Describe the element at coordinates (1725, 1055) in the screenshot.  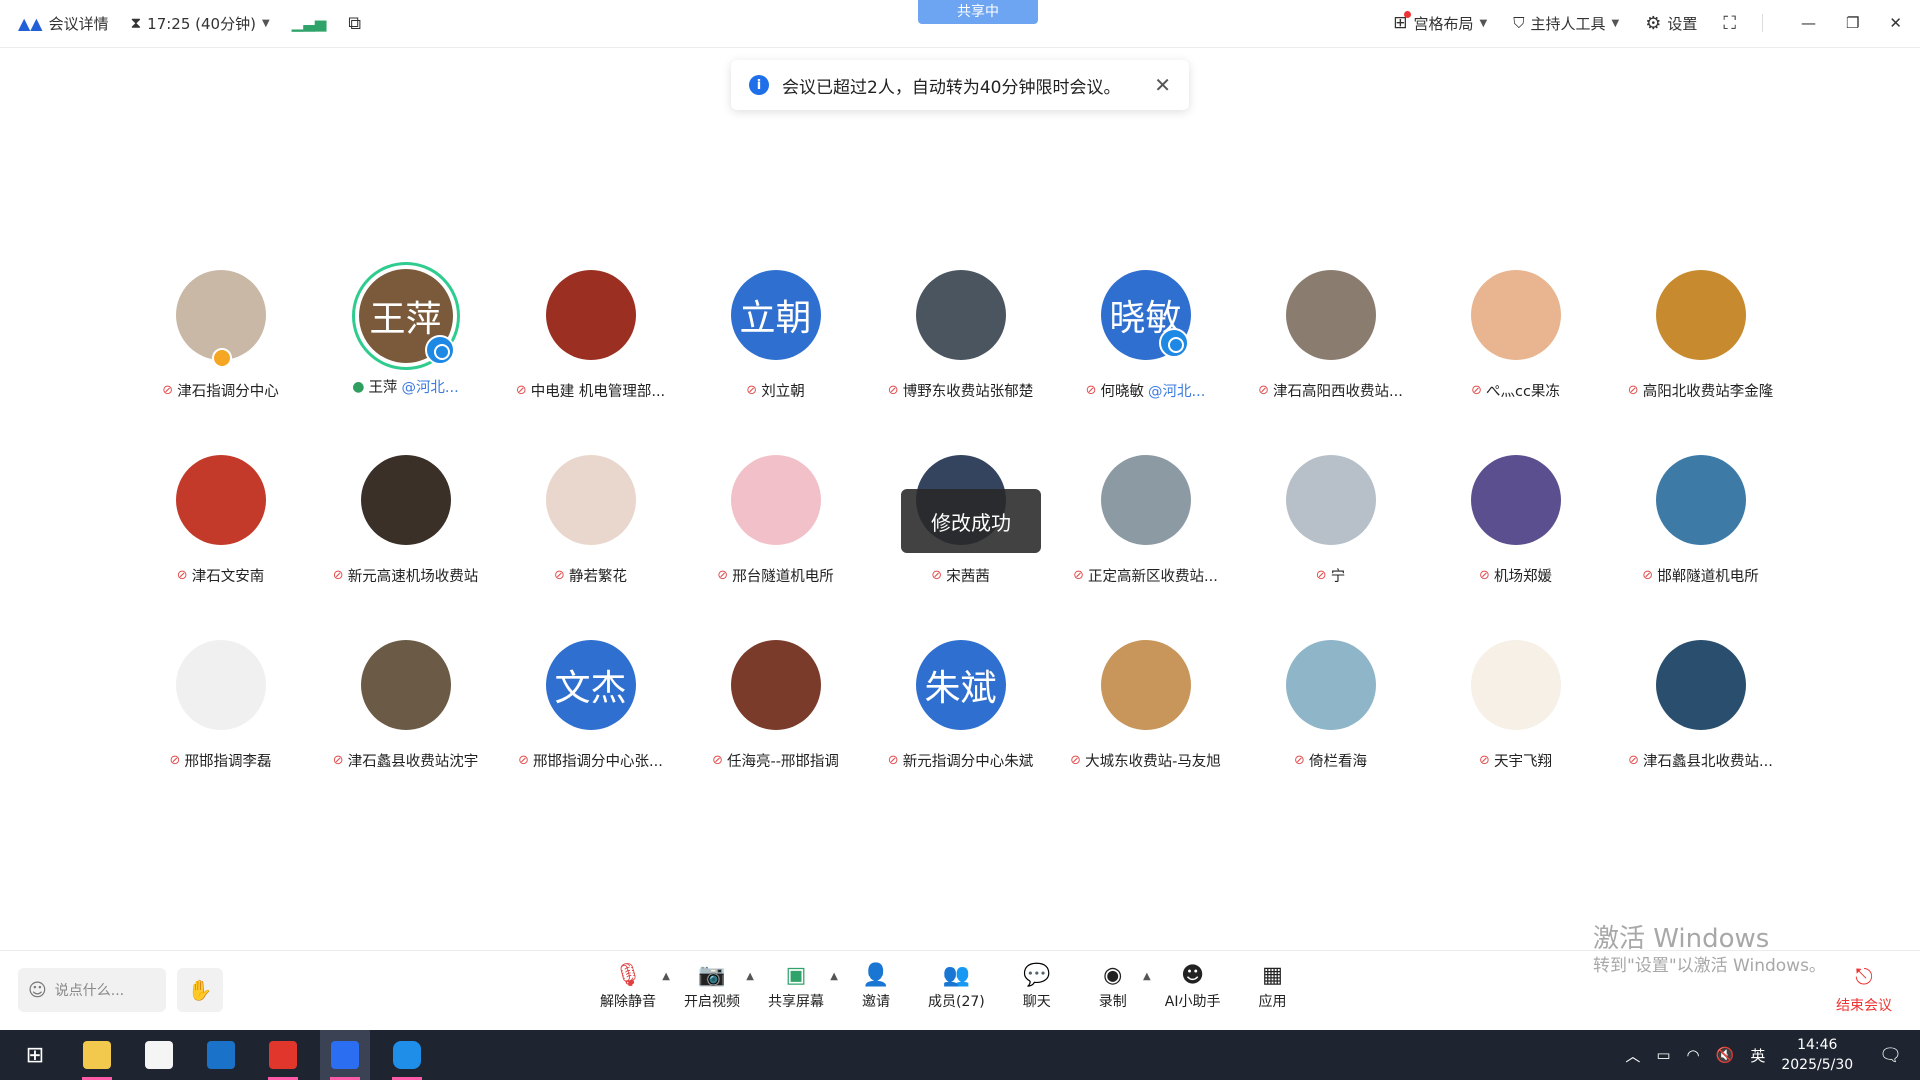
I see `volume-muted-icon: 🔇` at that location.